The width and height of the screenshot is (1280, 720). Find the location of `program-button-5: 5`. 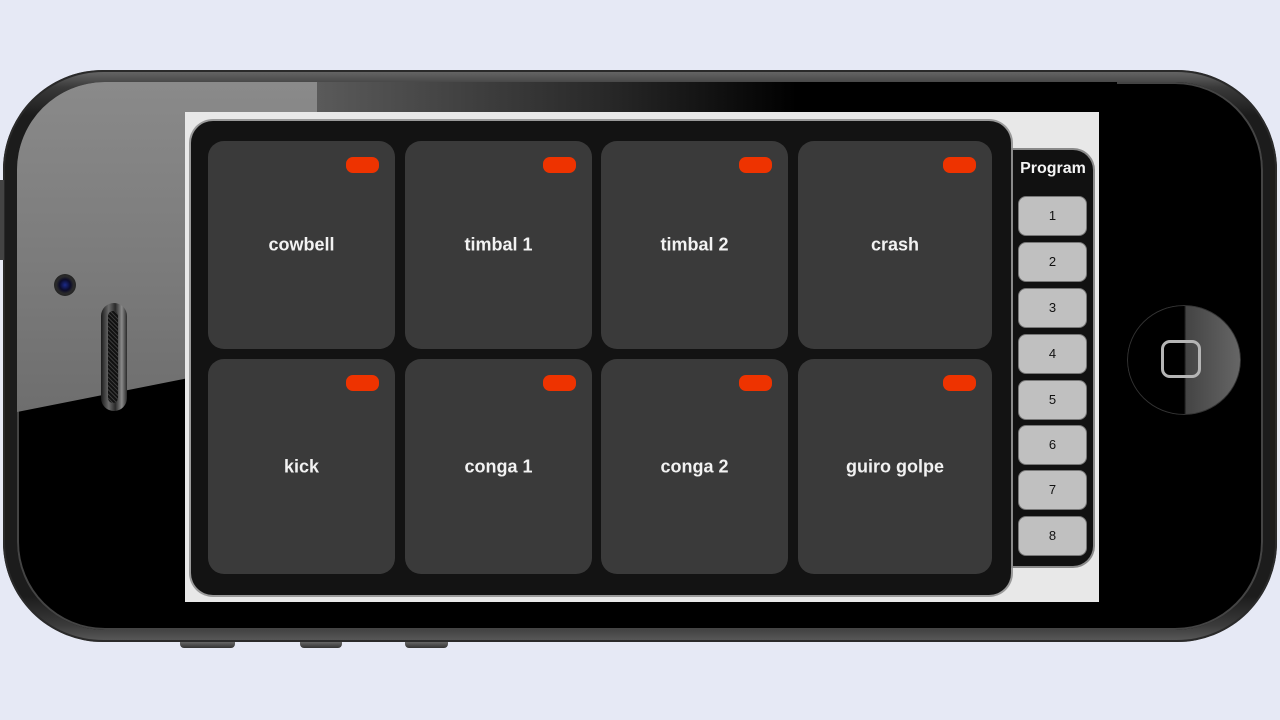

program-button-5: 5 is located at coordinates (1052, 400).